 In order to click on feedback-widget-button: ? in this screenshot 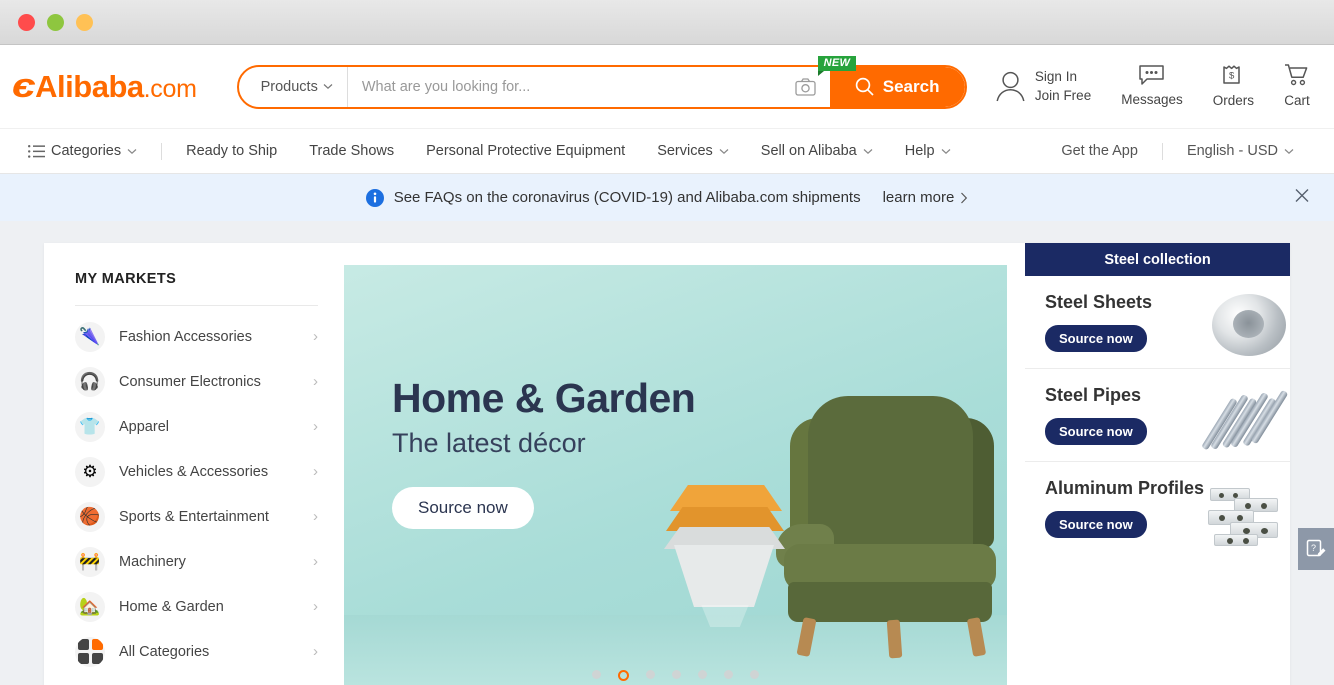, I will do `click(1316, 549)`.